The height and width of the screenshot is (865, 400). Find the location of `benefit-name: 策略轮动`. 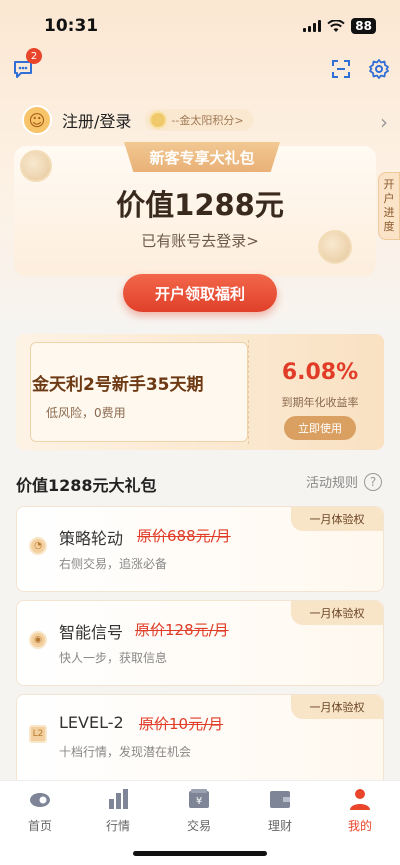

benefit-name: 策略轮动 is located at coordinates (91, 538).